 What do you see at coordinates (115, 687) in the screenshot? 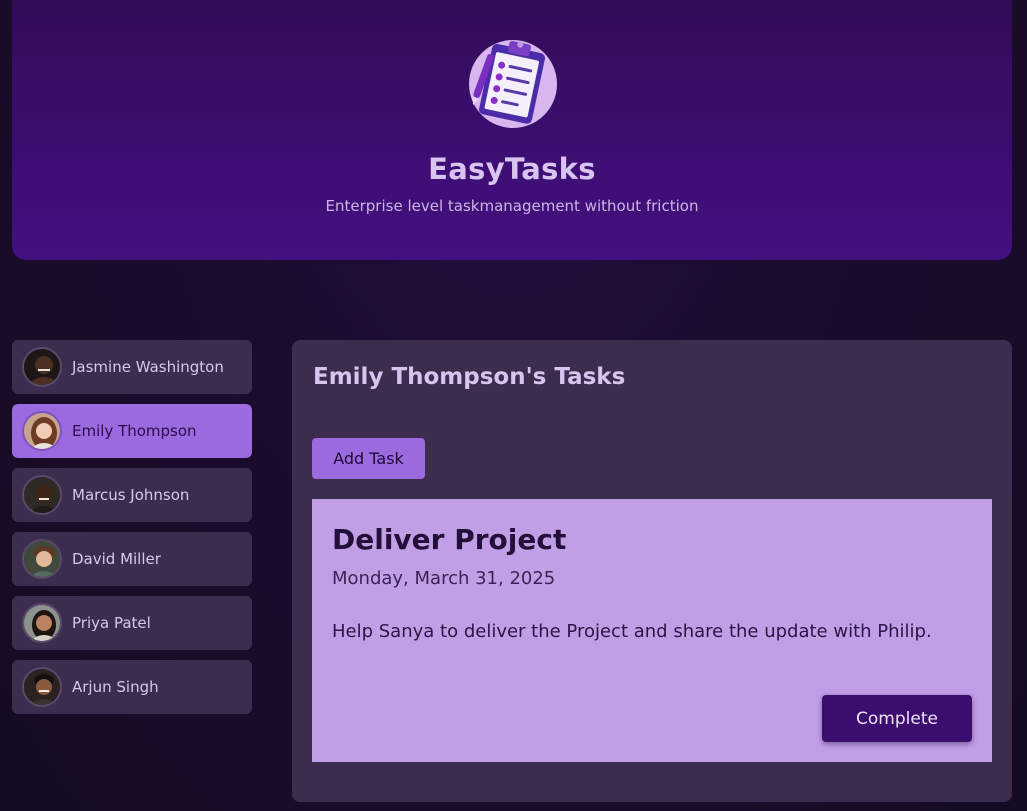
I see `user-name: Arjun Singh` at bounding box center [115, 687].